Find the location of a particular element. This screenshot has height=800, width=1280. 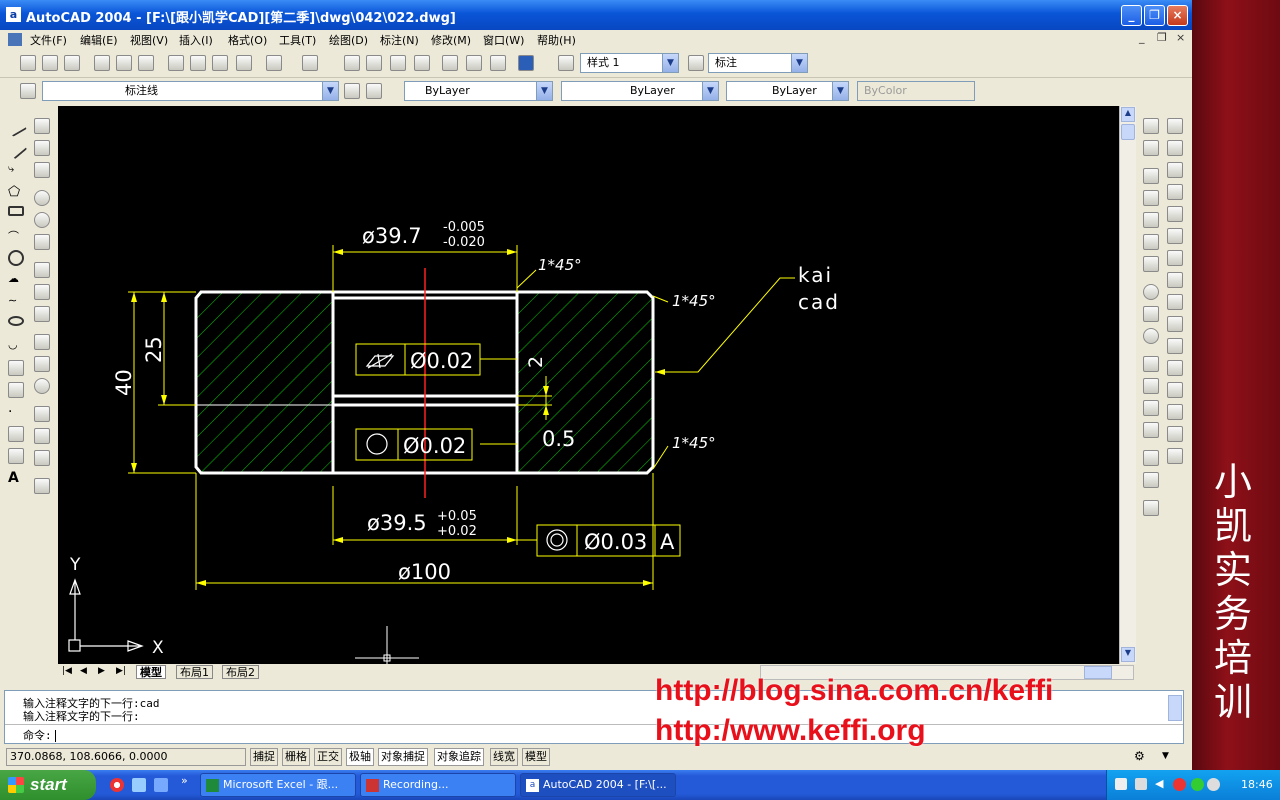

snap-parallel-icon is located at coordinates (1151, 386).